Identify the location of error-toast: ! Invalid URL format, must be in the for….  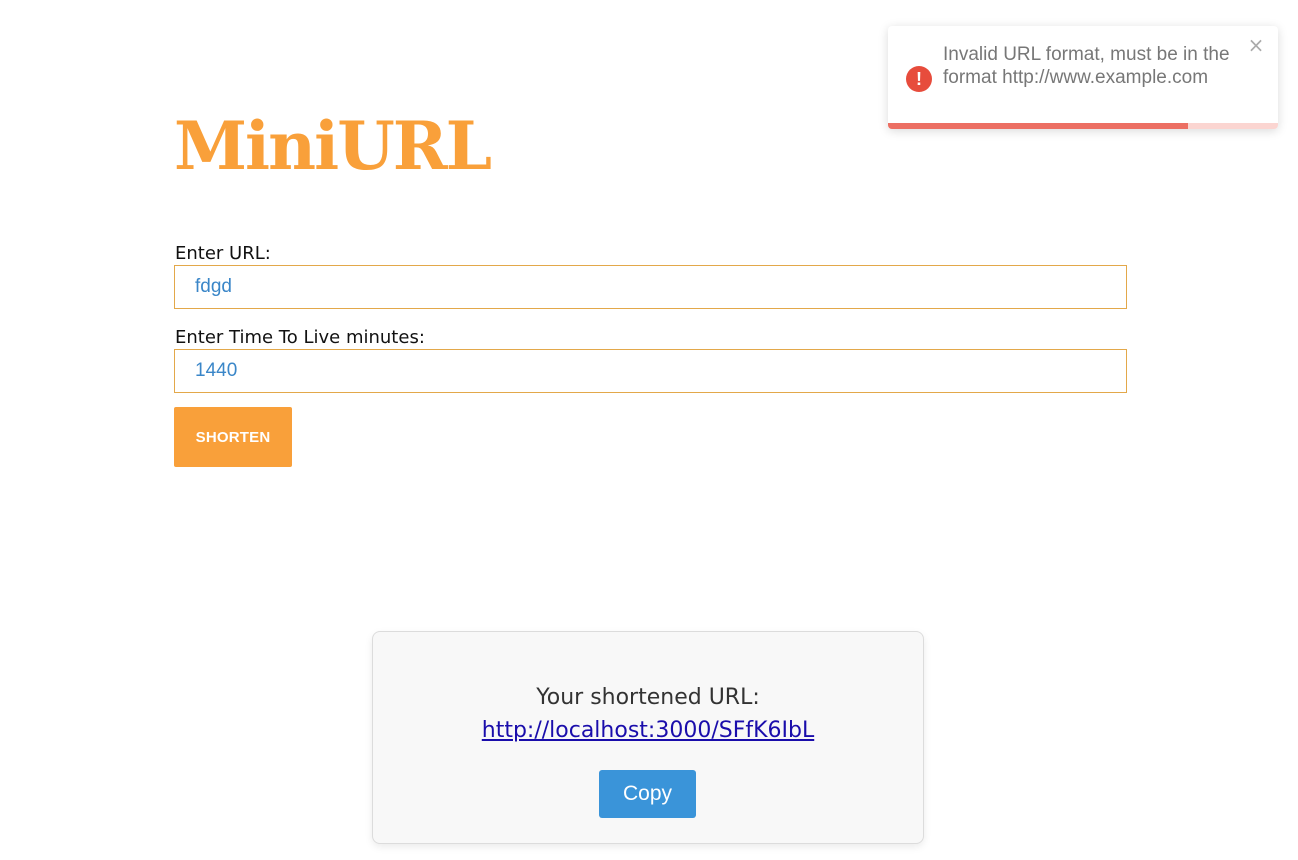
(1083, 77).